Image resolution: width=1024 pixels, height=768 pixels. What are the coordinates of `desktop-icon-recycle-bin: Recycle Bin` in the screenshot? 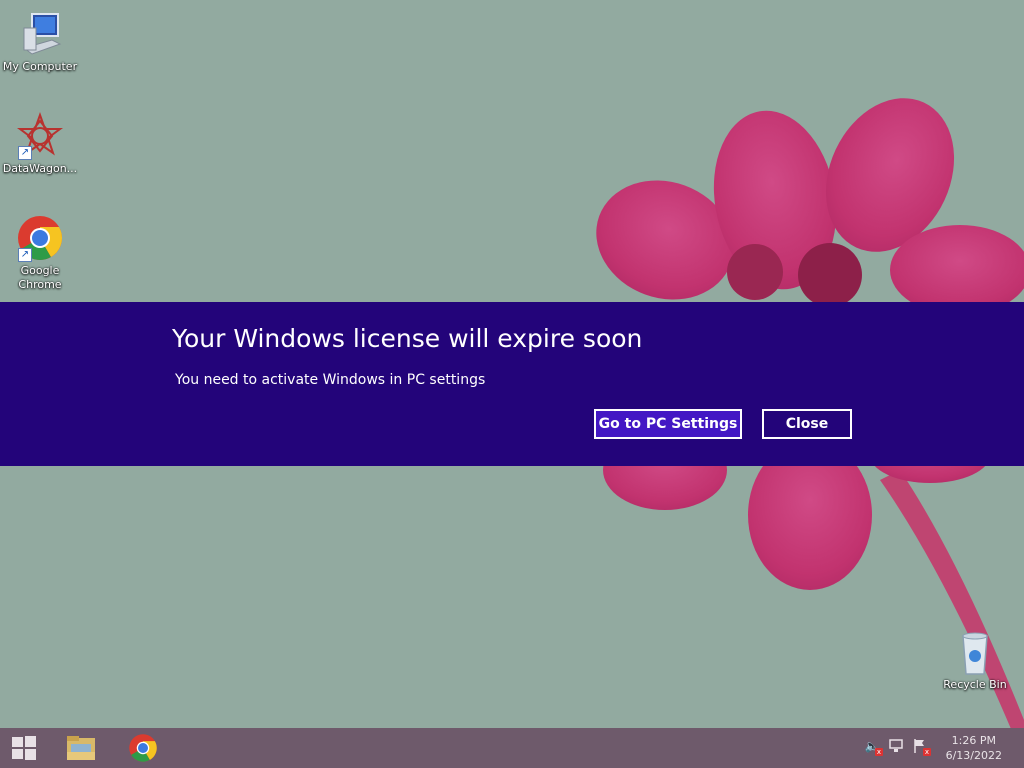 It's located at (975, 660).